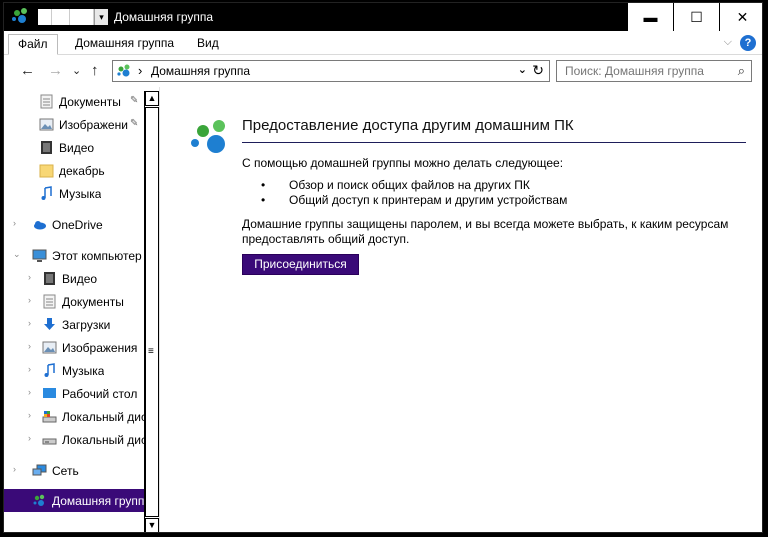  What do you see at coordinates (650, 17) in the screenshot?
I see `minimize-button: ▬` at bounding box center [650, 17].